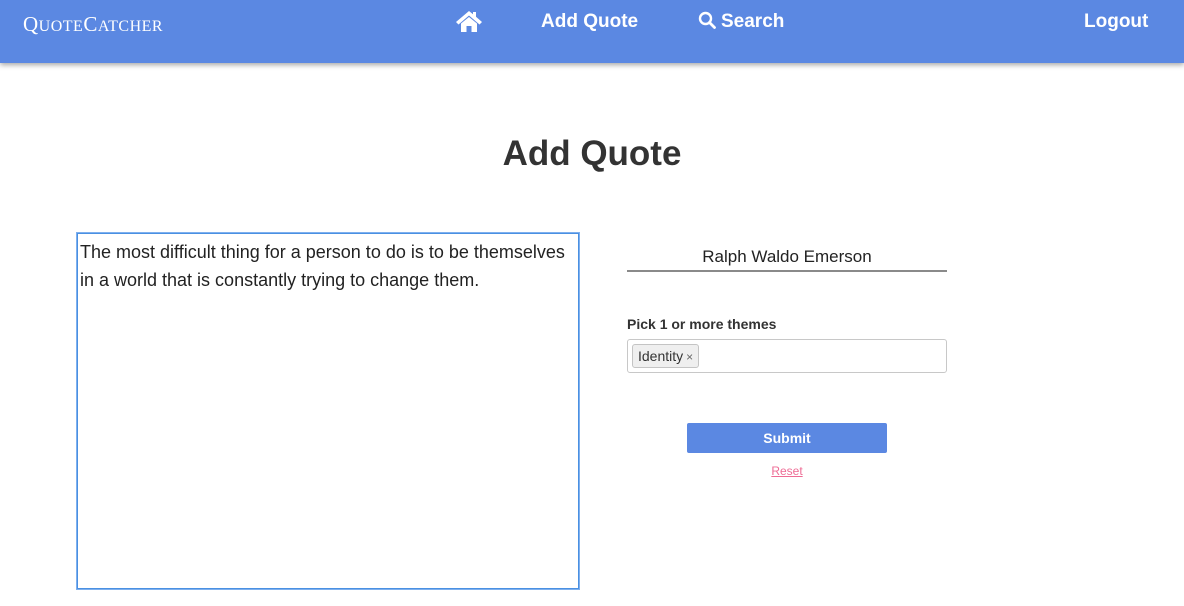  What do you see at coordinates (787, 356) in the screenshot?
I see `themes-multiselect: Identity ×` at bounding box center [787, 356].